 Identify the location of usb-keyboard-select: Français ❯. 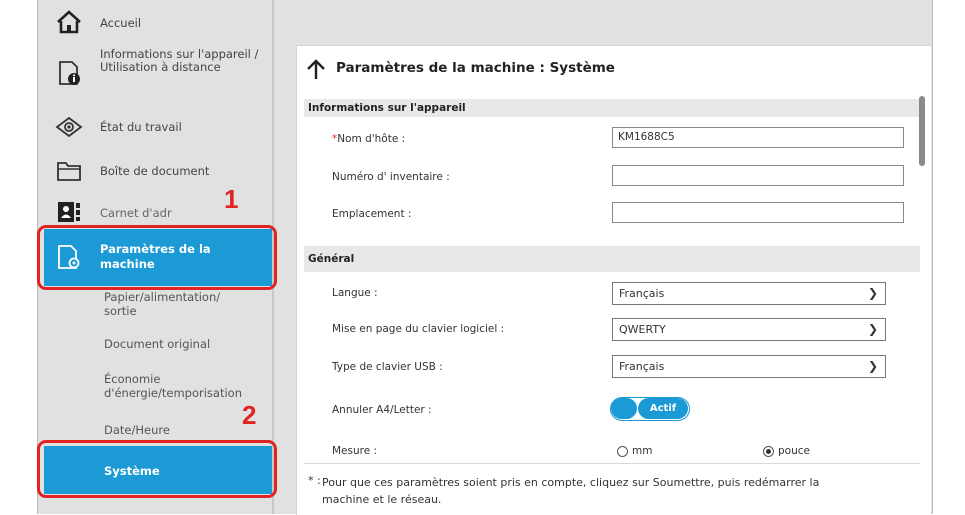
(749, 366).